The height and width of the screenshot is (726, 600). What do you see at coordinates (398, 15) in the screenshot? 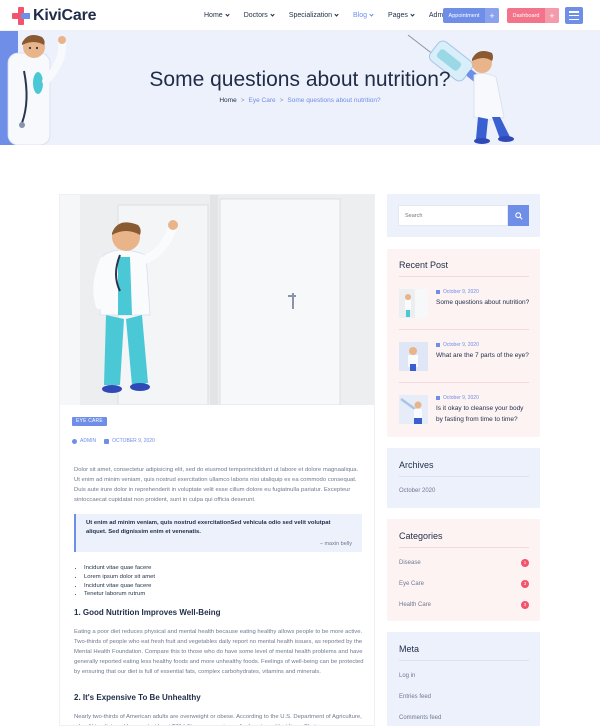
I see `nav-pages-label: Pages` at bounding box center [398, 15].